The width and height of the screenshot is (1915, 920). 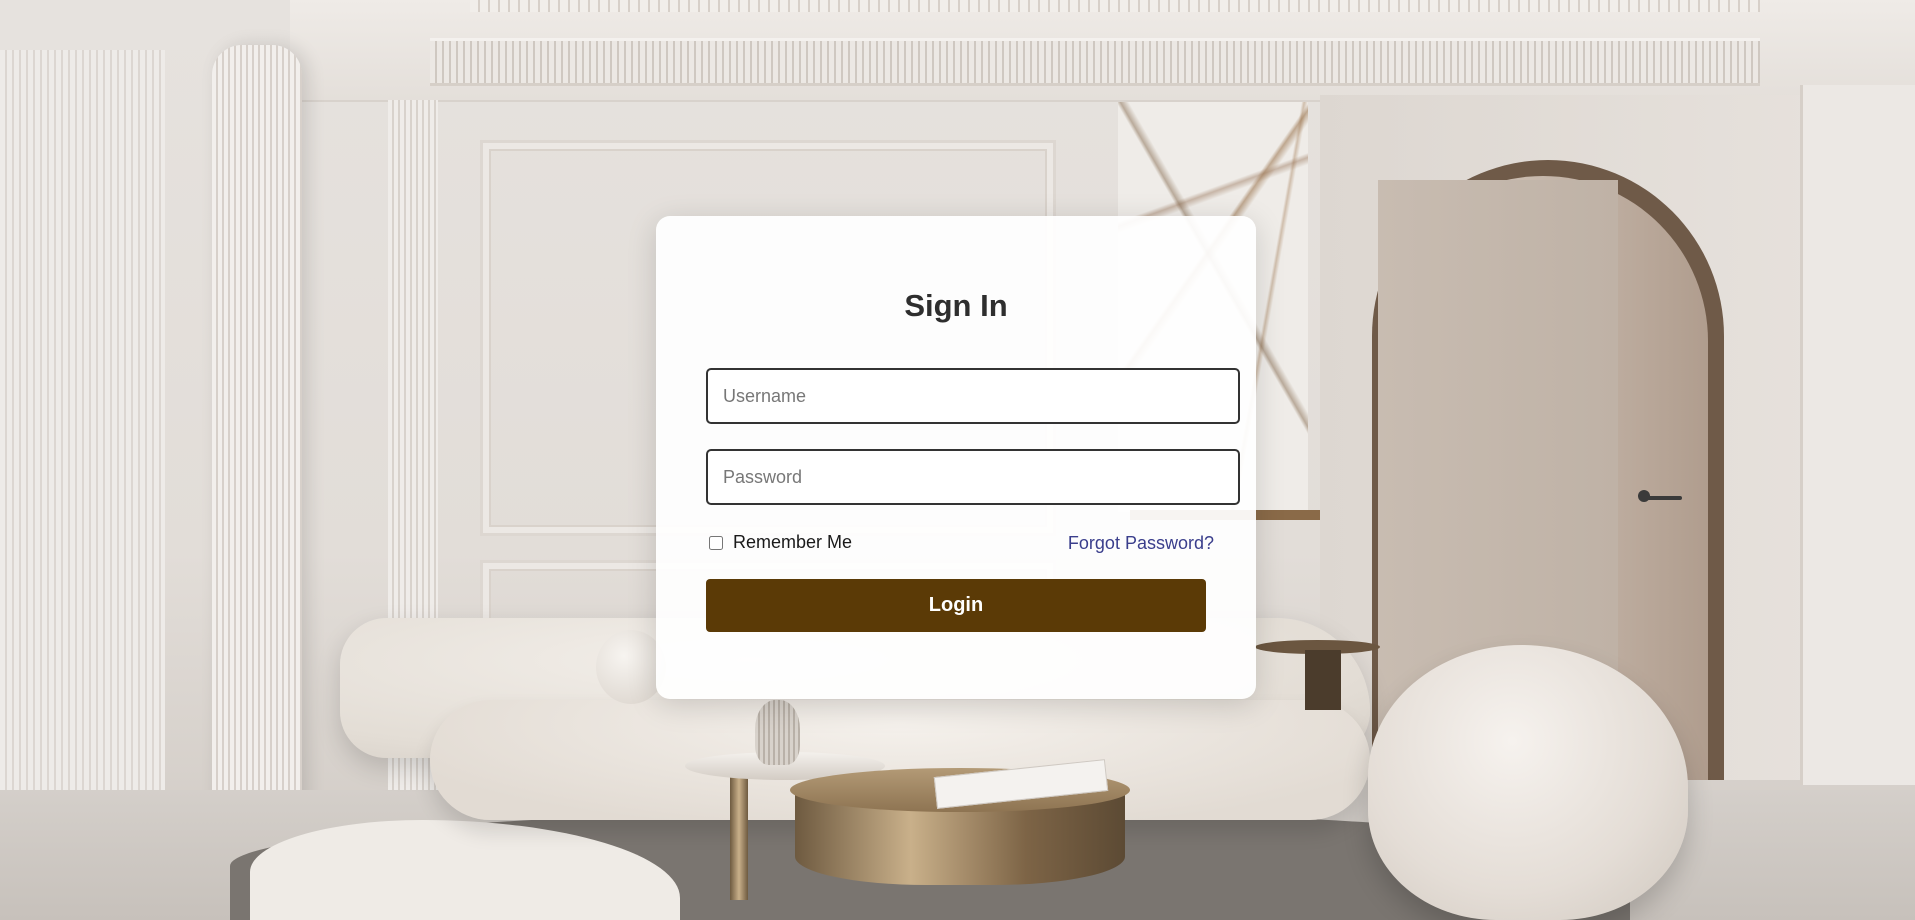 I want to click on door-handle, so click(x=1662, y=498).